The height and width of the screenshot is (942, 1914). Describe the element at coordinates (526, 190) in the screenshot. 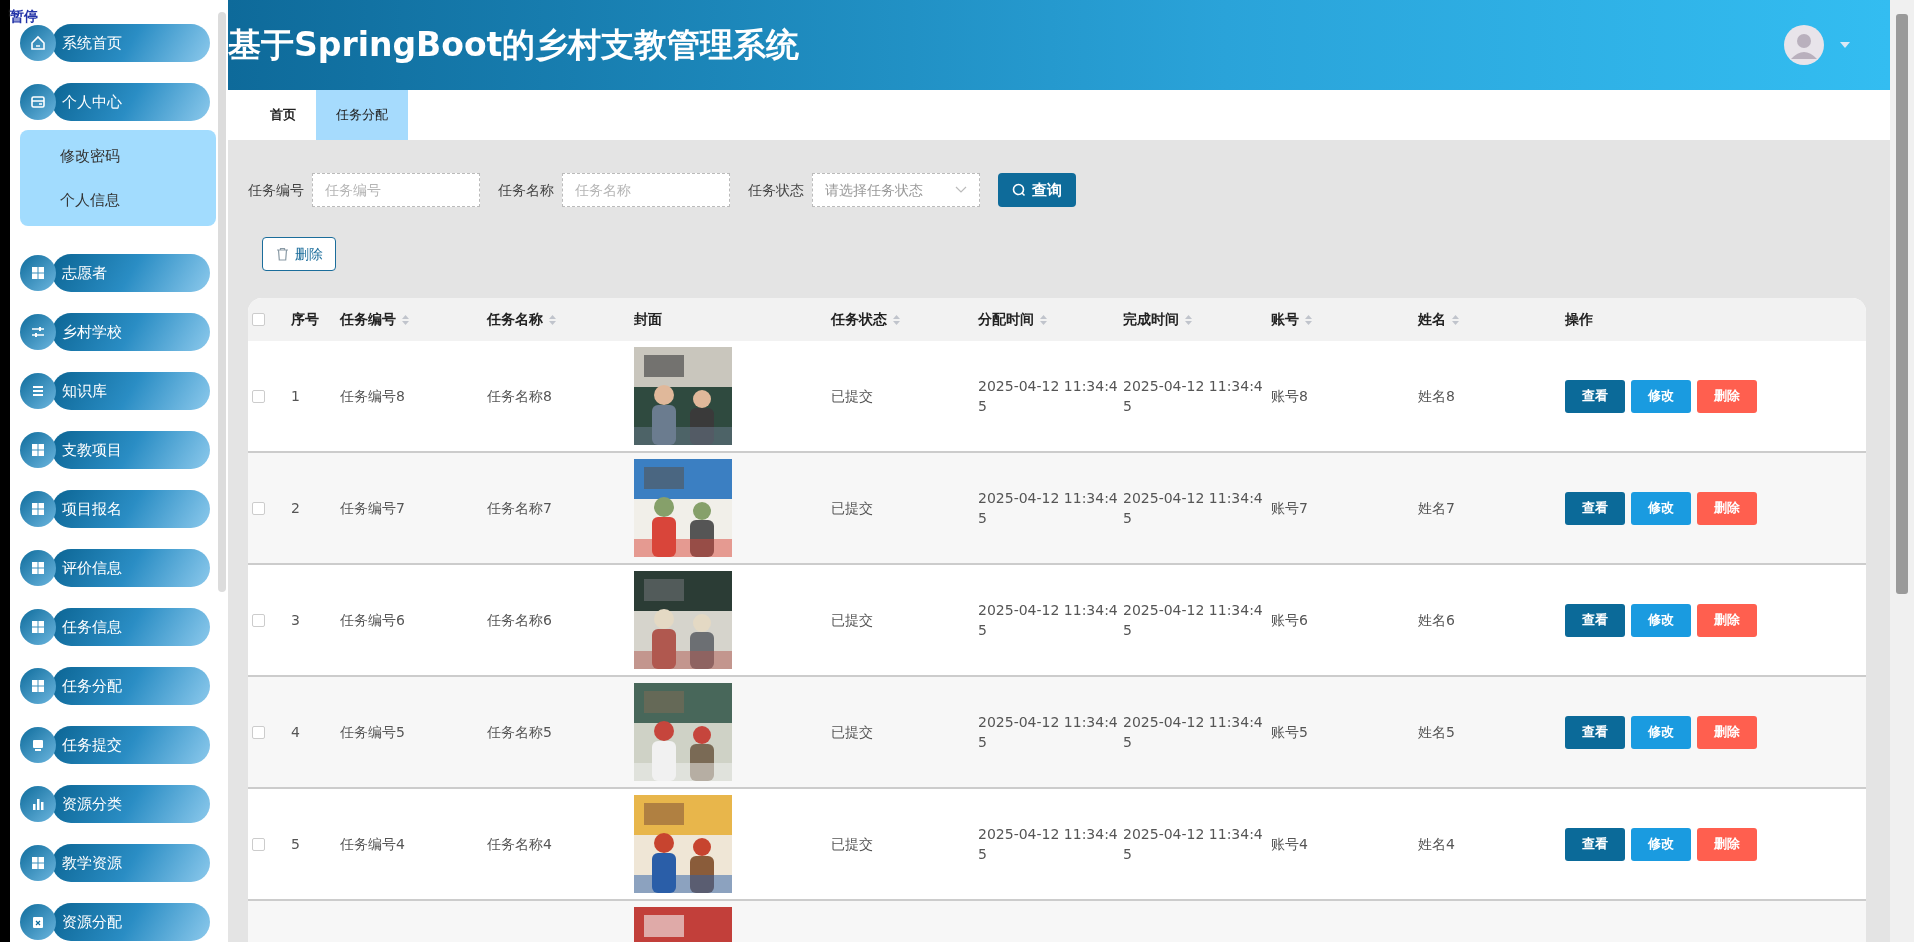

I see `field-label: 任务名称` at that location.